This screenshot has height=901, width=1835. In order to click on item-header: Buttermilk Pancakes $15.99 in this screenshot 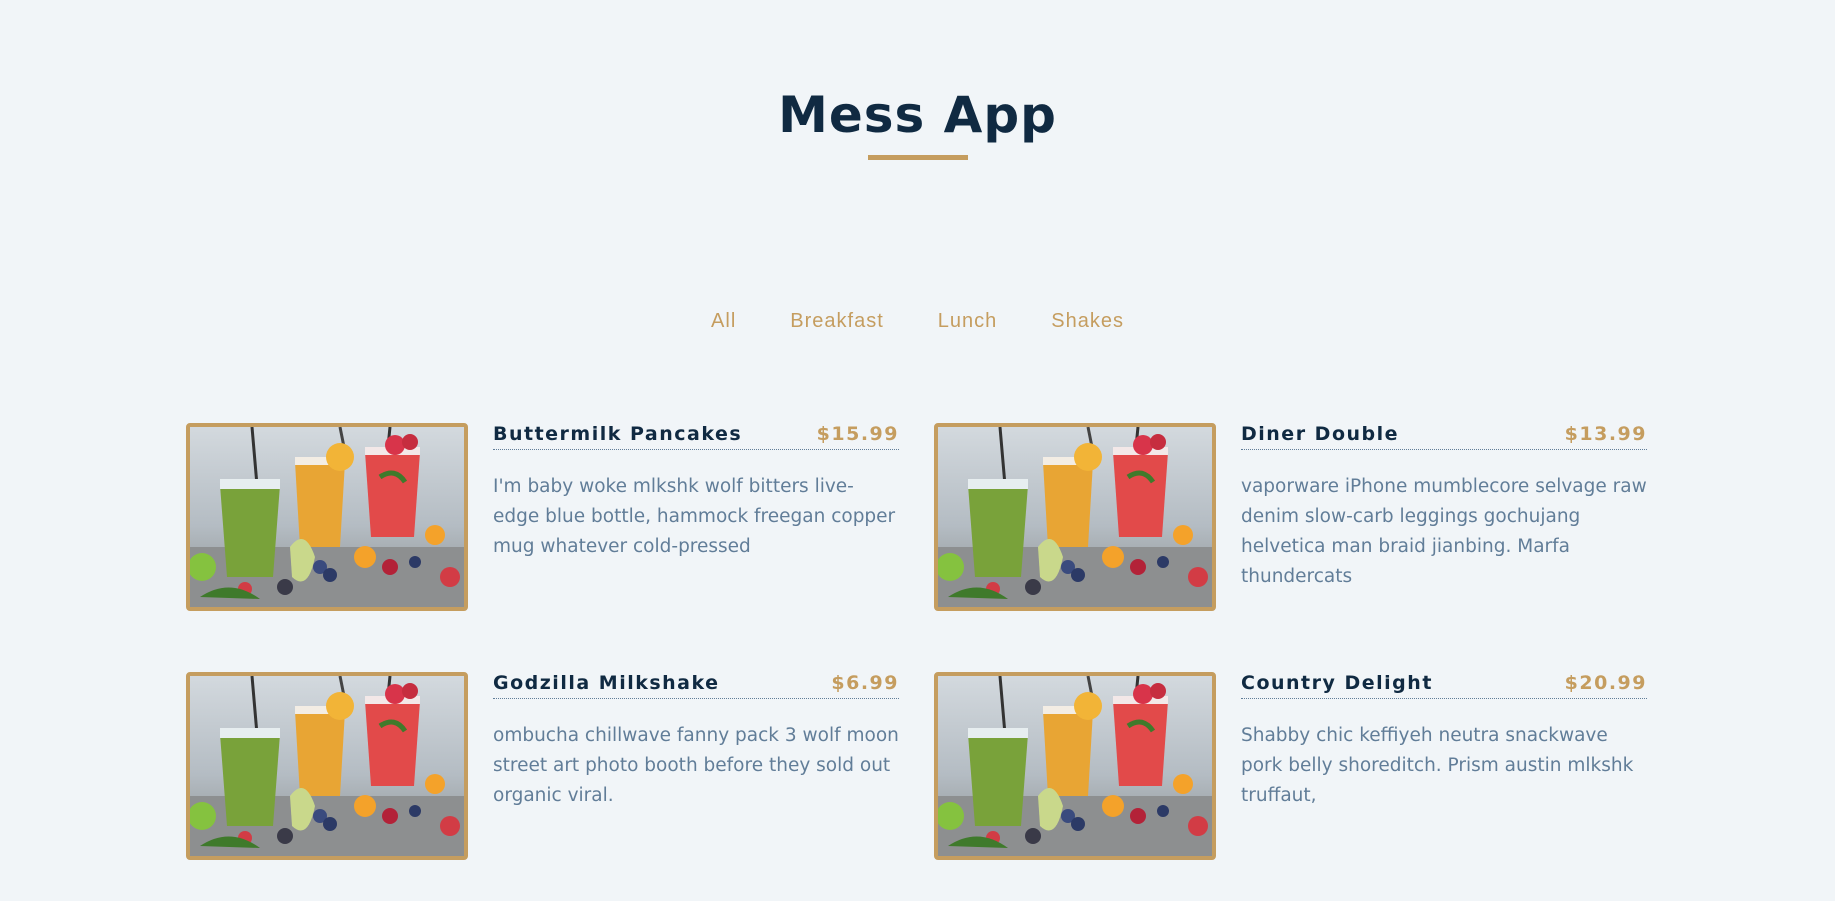, I will do `click(696, 436)`.